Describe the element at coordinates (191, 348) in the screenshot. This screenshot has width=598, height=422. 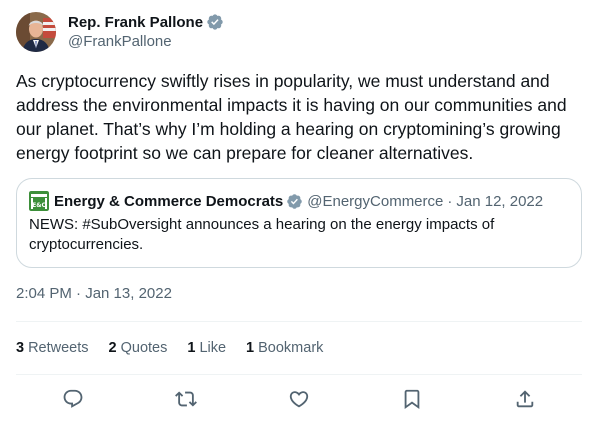
I see `likes-count: 1` at that location.